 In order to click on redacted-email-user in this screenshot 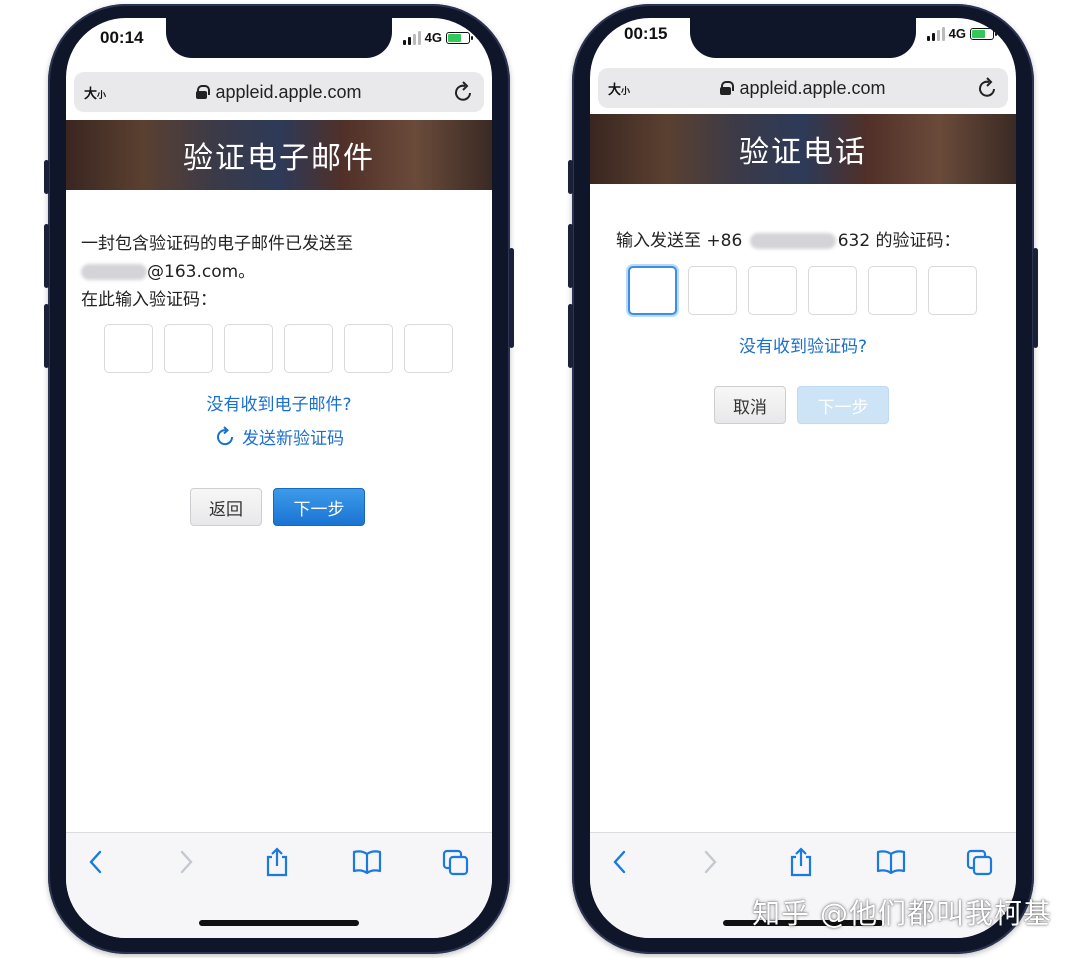, I will do `click(114, 272)`.